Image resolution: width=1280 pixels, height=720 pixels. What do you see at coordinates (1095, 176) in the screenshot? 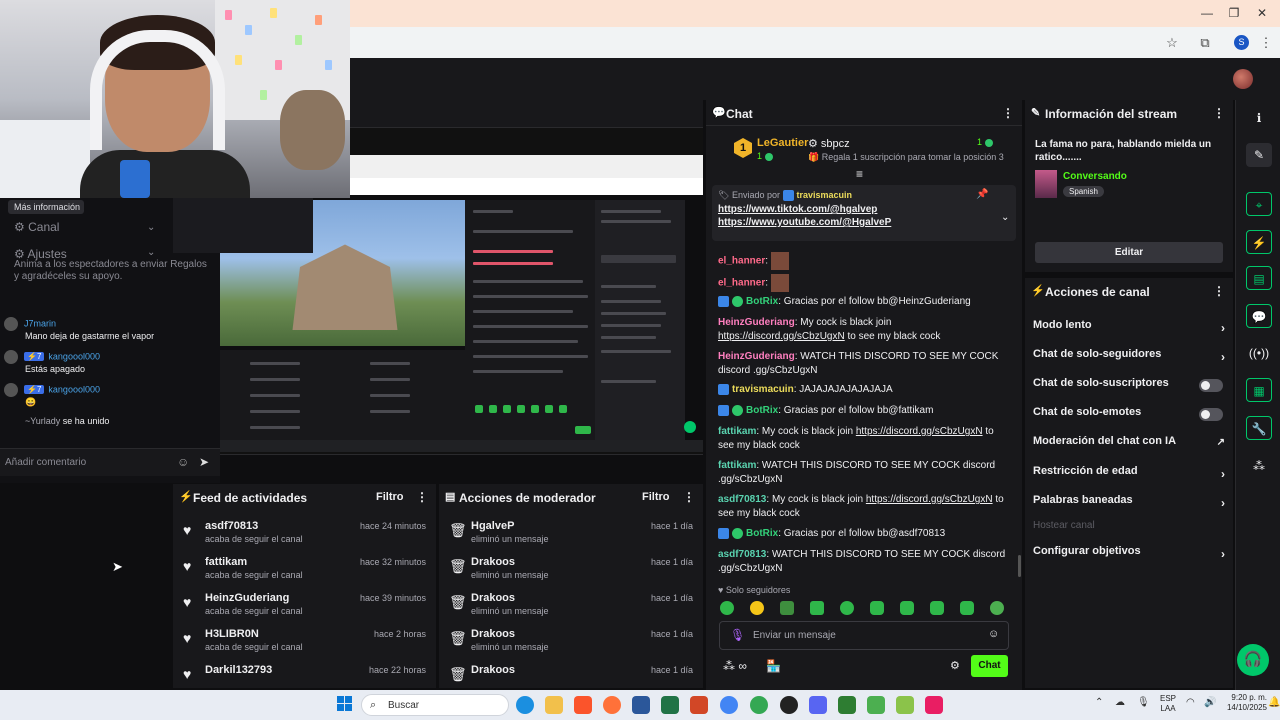
I see `category-name: Conversando` at bounding box center [1095, 176].